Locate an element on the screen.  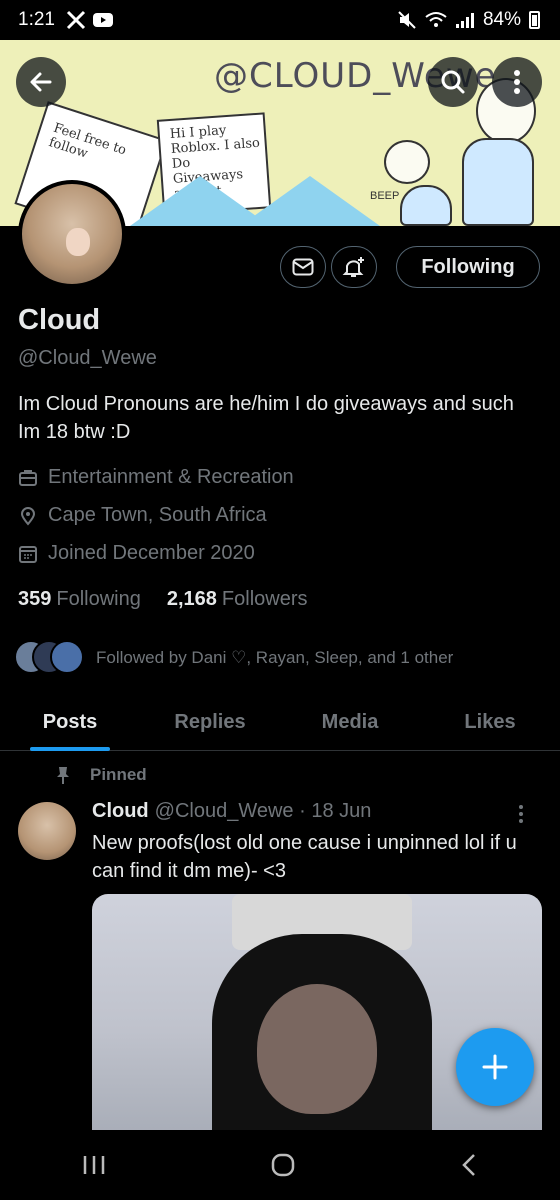
followers-count: 2,168 is located at coordinates (191, 599).